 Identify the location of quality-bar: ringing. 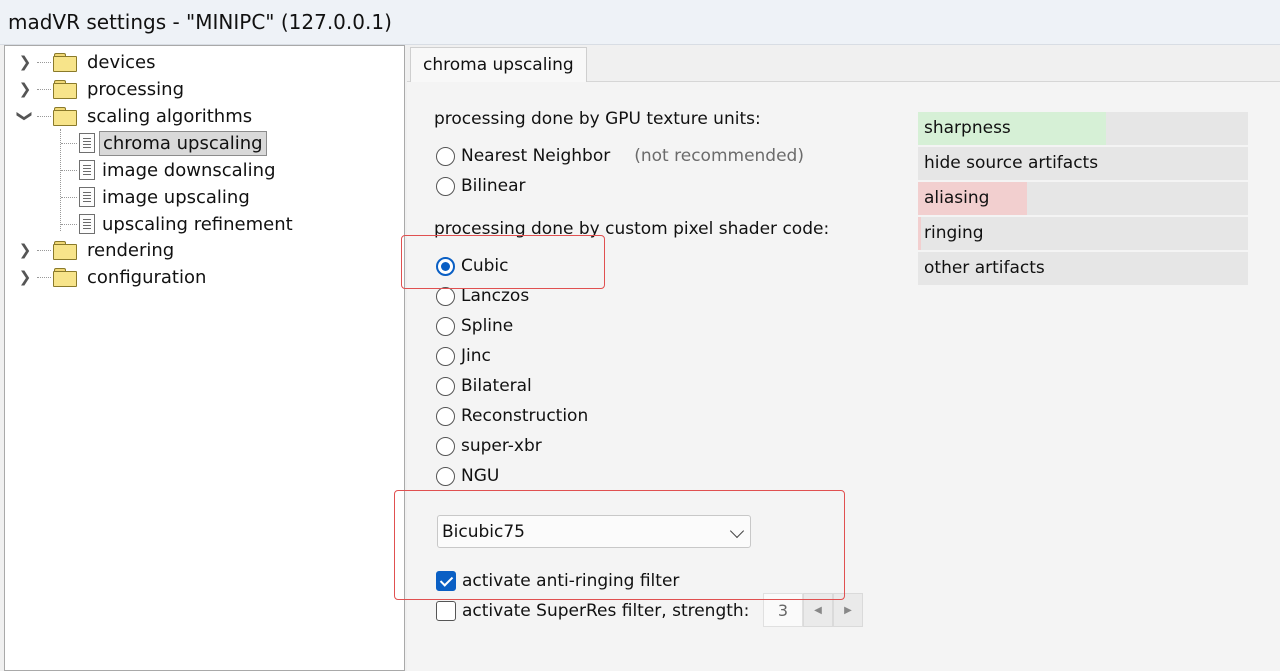
(1083, 233).